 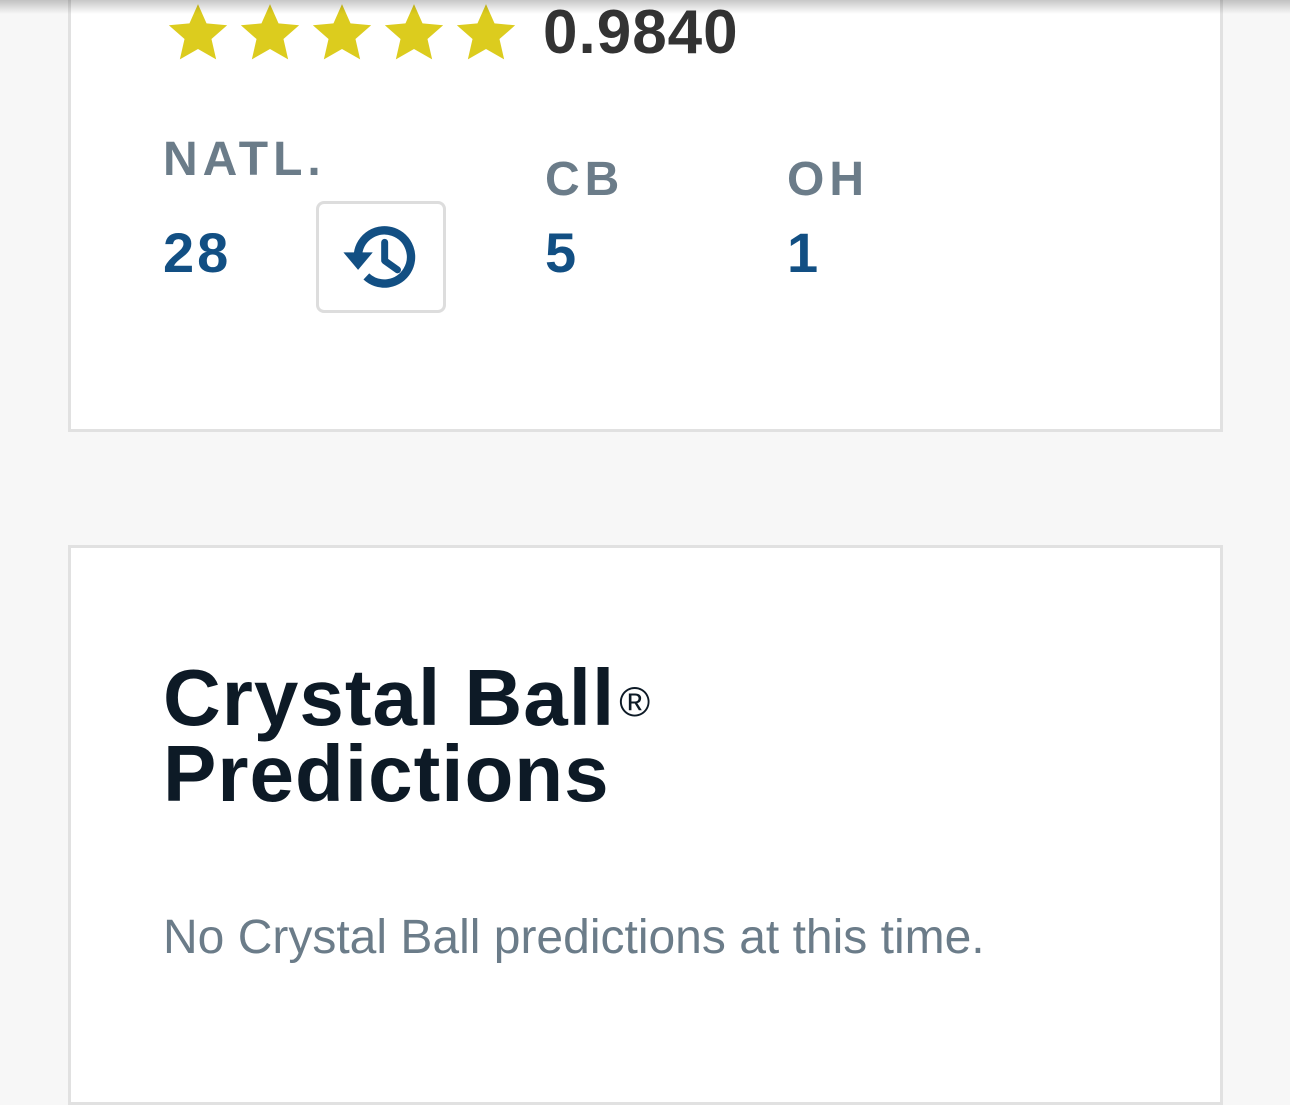 I want to click on position-rank-value: 5, so click(x=562, y=252).